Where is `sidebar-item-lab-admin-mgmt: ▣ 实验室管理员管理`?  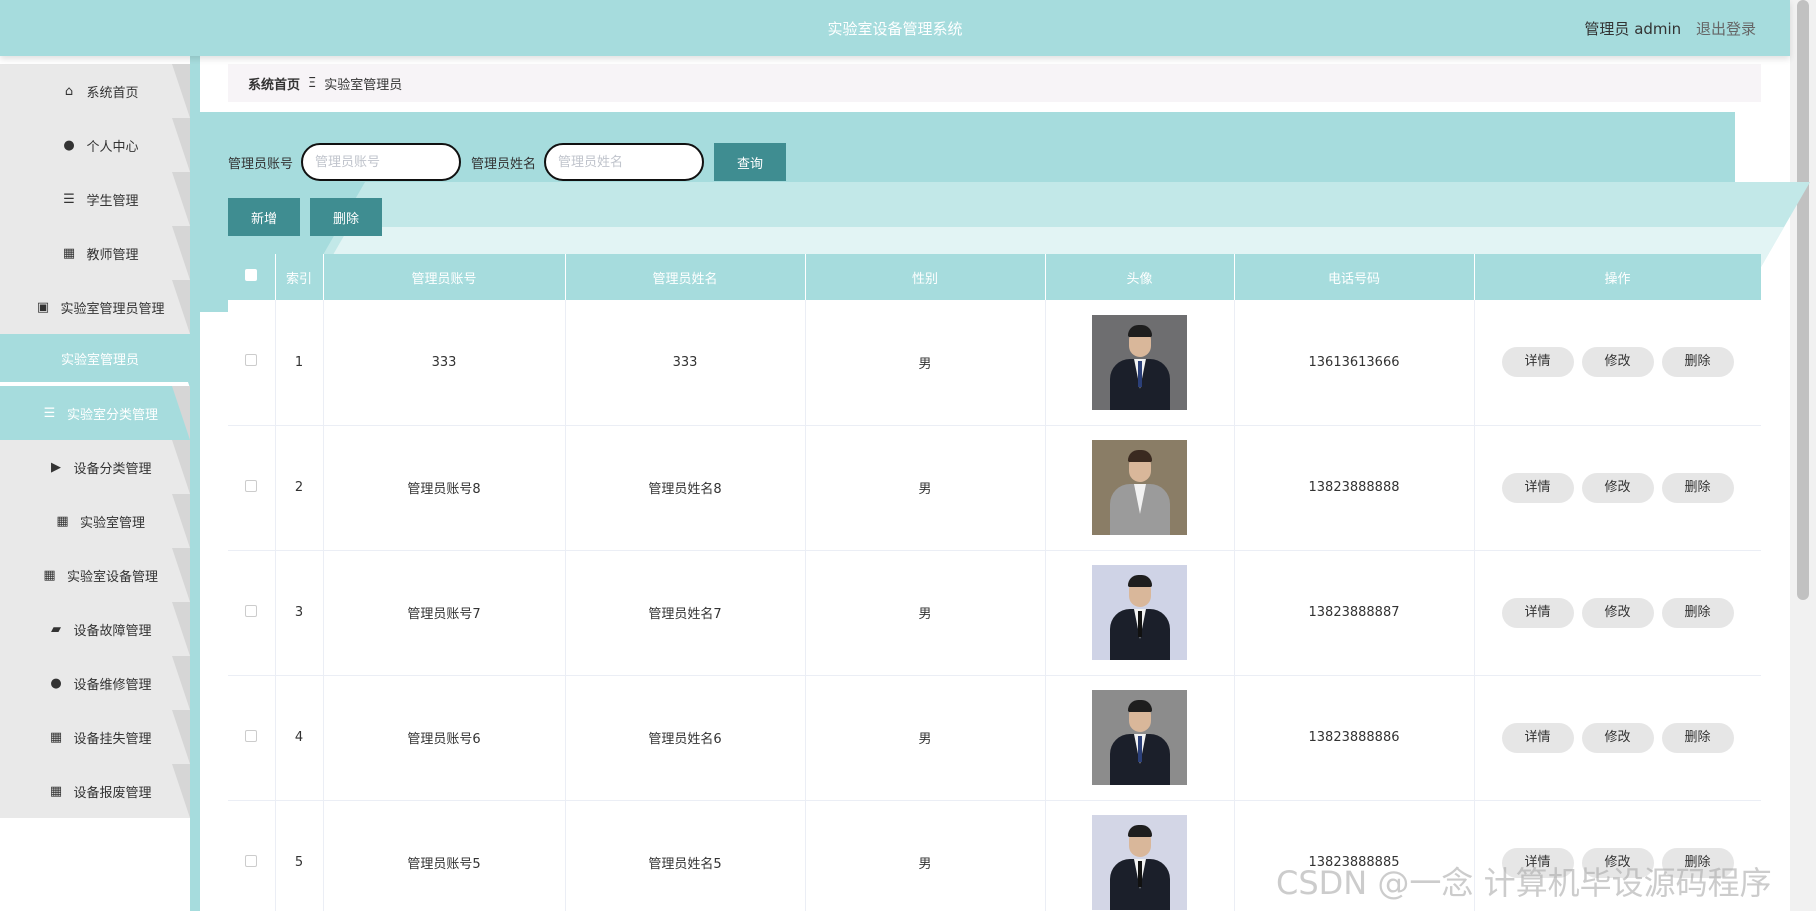 sidebar-item-lab-admin-mgmt: ▣ 实验室管理员管理 is located at coordinates (100, 307).